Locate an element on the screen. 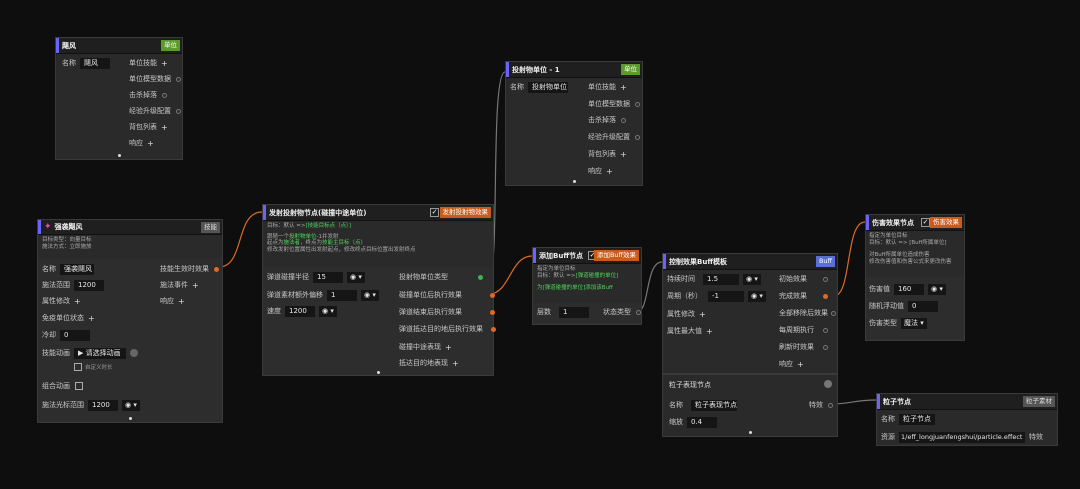  name-input: 强袭飓风 is located at coordinates (77, 269).